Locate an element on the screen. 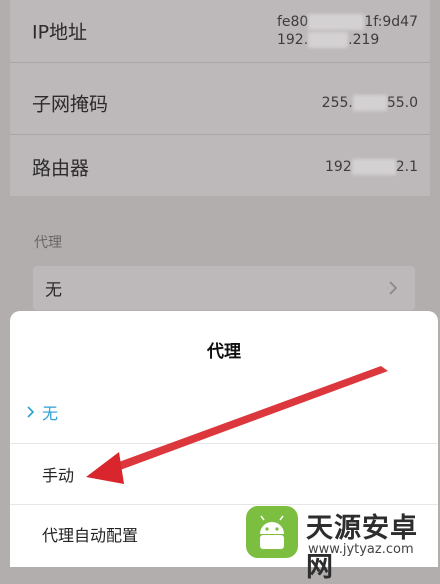 The width and height of the screenshot is (440, 584). subnet-mask-value: 255. 55.0 is located at coordinates (370, 103).